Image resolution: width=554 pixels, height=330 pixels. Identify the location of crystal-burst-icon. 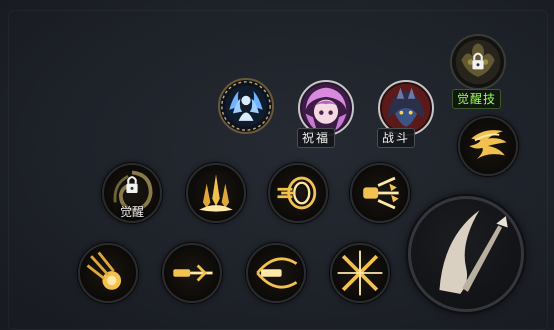
(216, 193).